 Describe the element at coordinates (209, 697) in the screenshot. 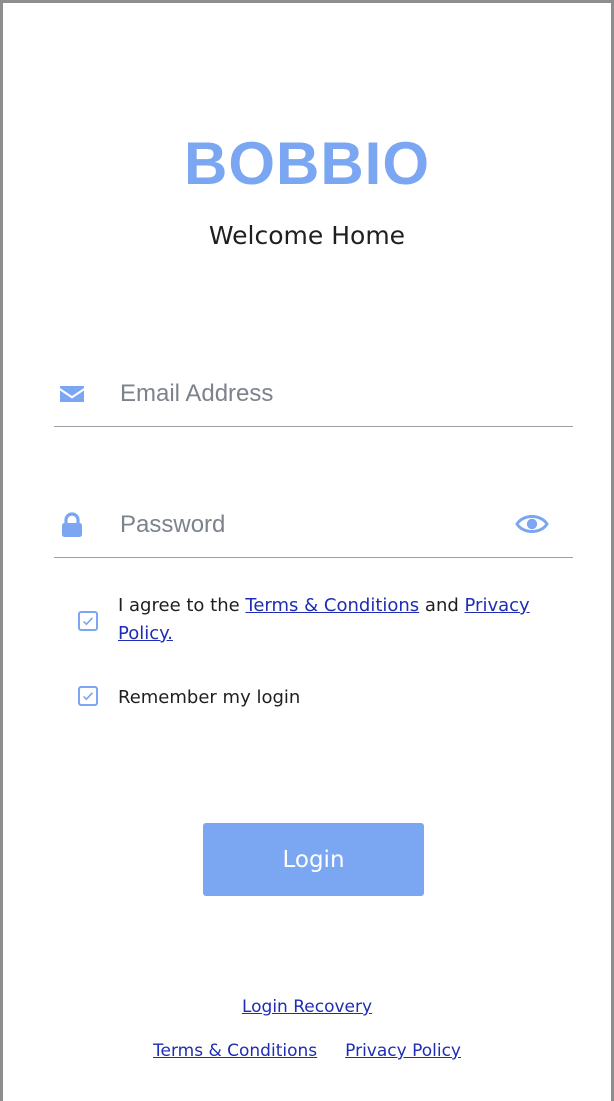

I see `remember-me-label: Remember my login` at that location.